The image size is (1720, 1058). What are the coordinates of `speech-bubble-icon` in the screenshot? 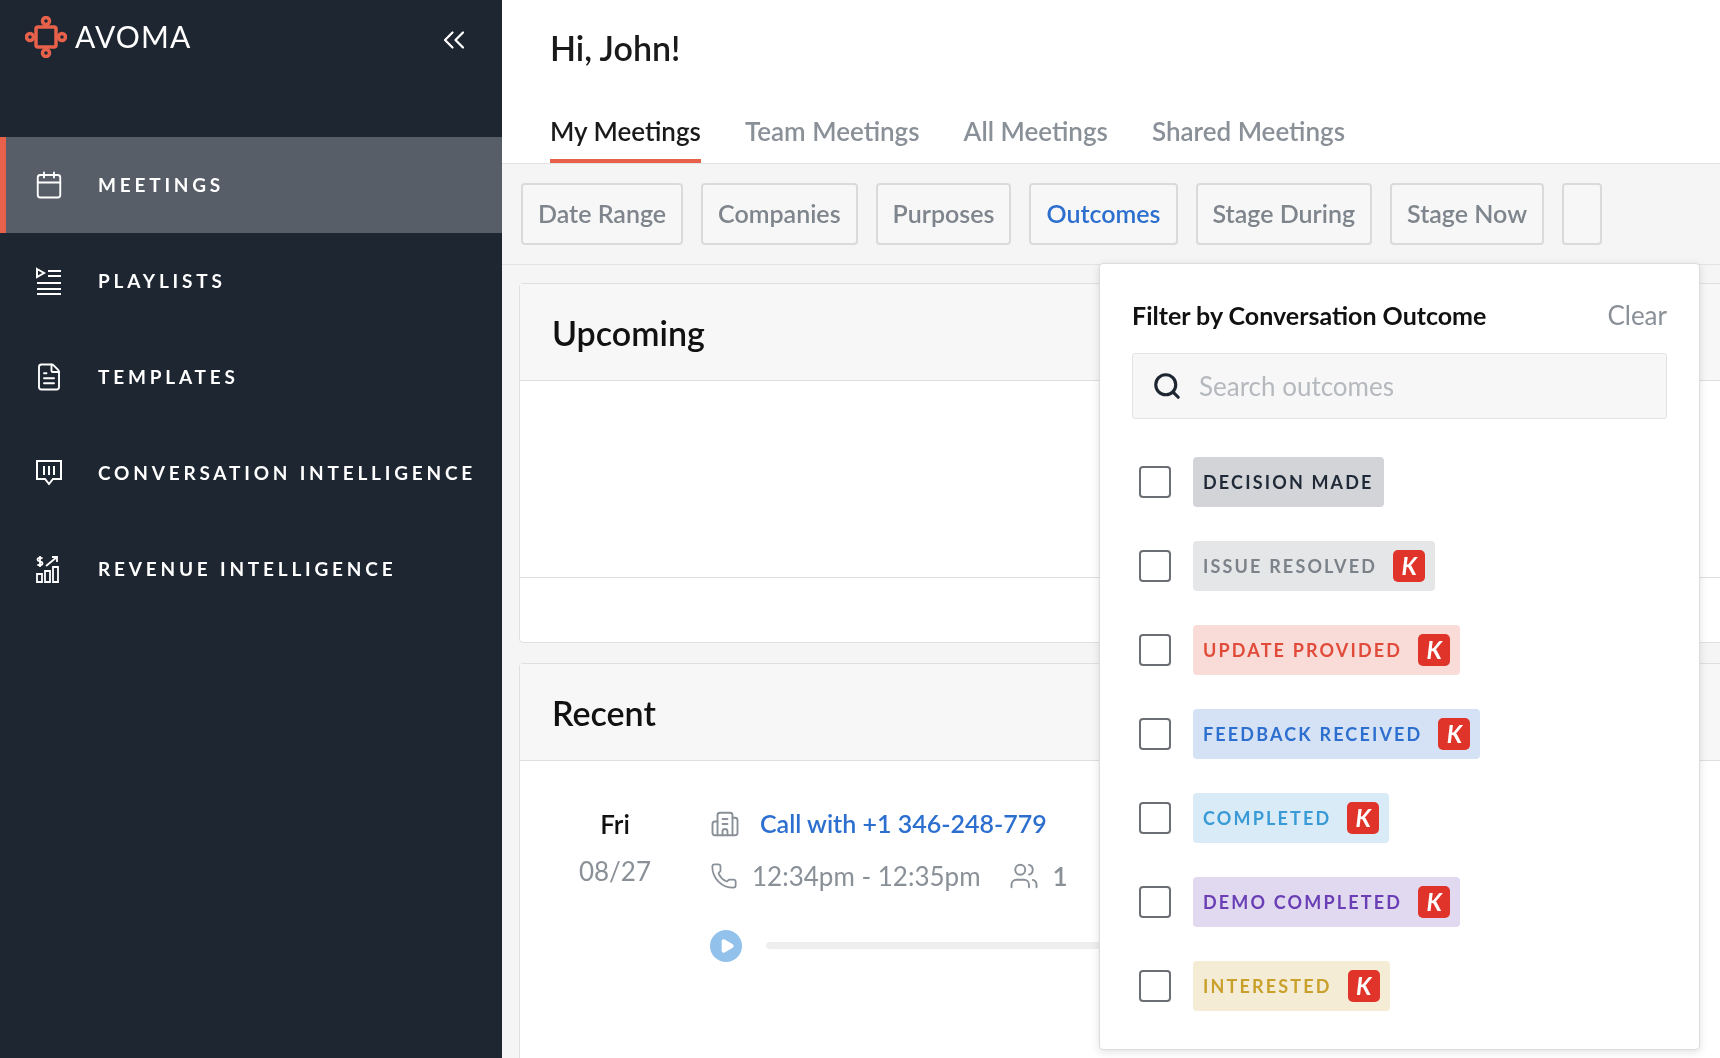 It's located at (49, 473).